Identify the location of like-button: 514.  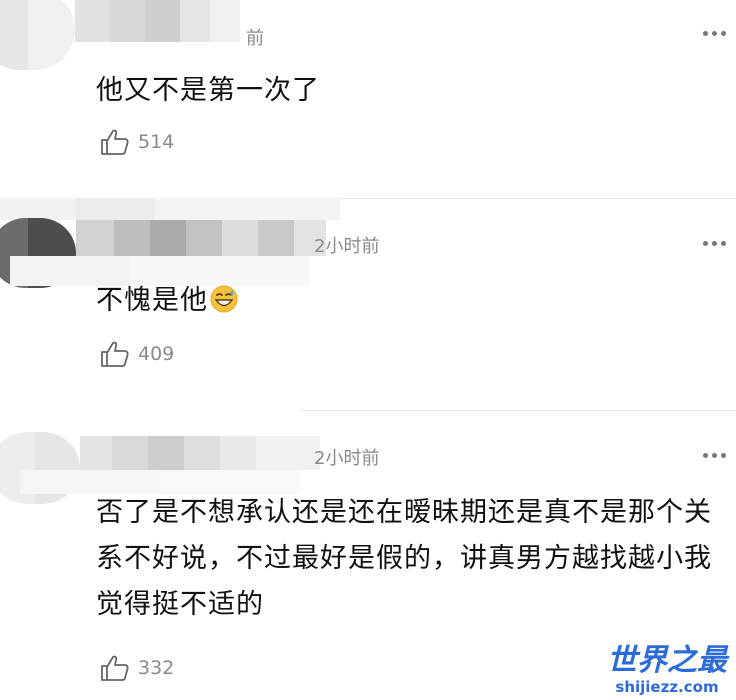
(137, 142).